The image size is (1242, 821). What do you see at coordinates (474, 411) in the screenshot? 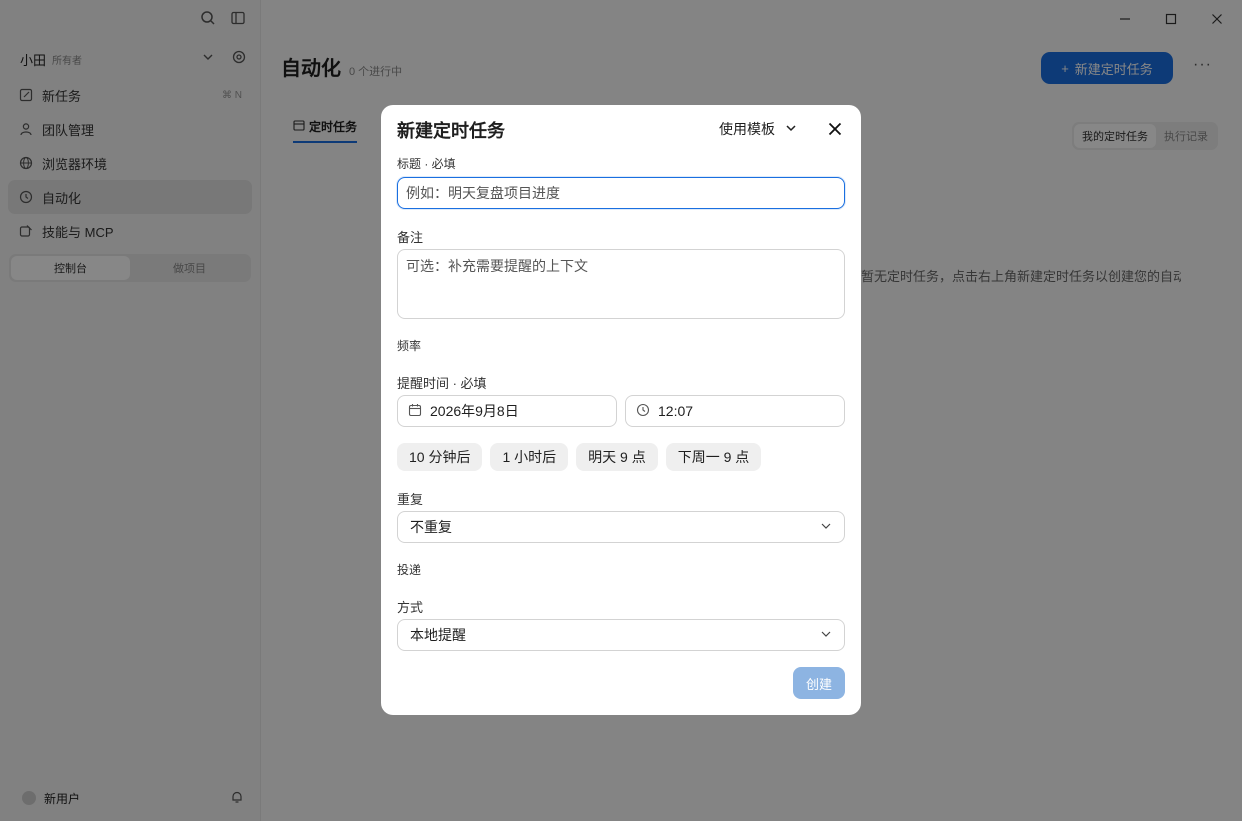
I see `date-value: 2026年9月8日` at bounding box center [474, 411].